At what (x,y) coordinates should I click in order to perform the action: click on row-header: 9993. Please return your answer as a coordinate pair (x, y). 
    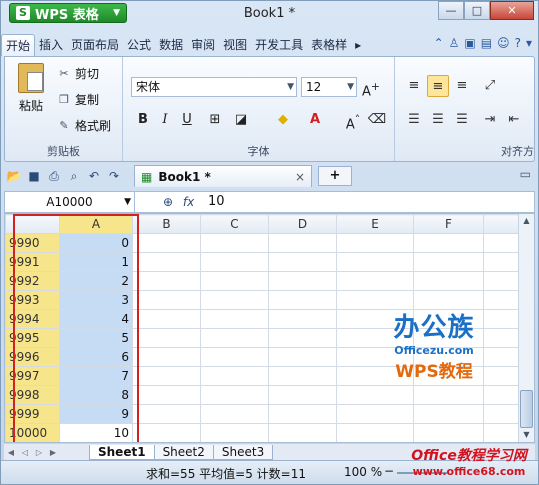
    Looking at the image, I should click on (32, 300).